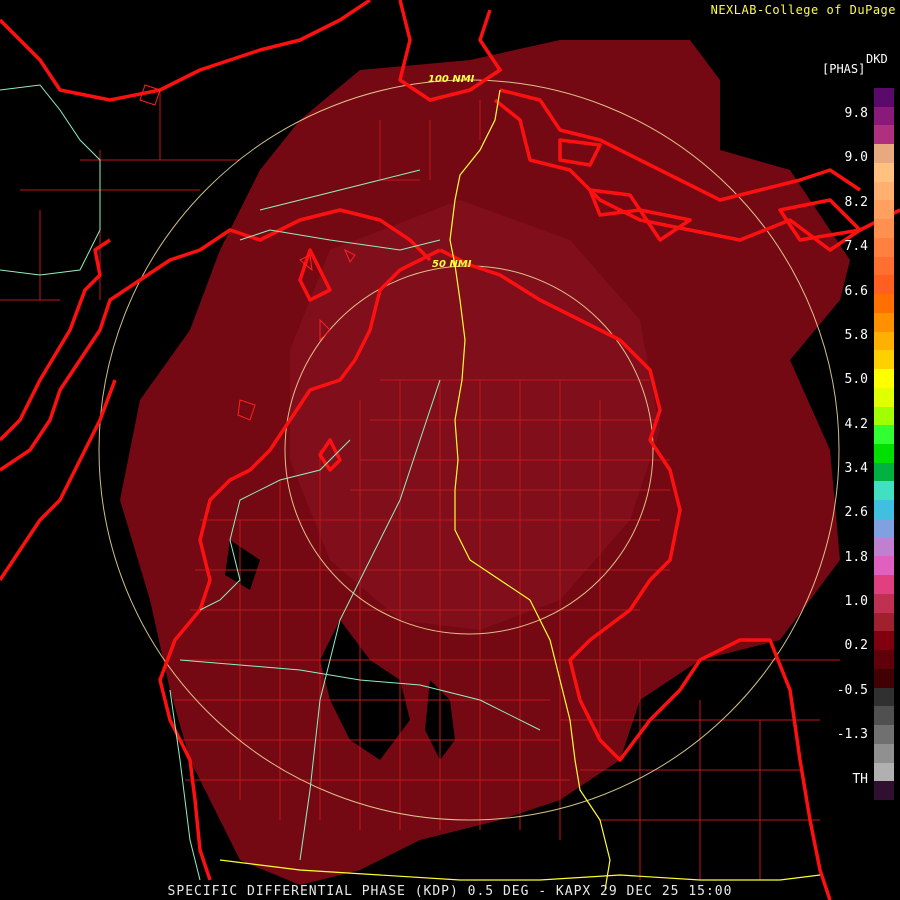  What do you see at coordinates (452, 264) in the screenshot?
I see `ring-label-50: 50 NMI` at bounding box center [452, 264].